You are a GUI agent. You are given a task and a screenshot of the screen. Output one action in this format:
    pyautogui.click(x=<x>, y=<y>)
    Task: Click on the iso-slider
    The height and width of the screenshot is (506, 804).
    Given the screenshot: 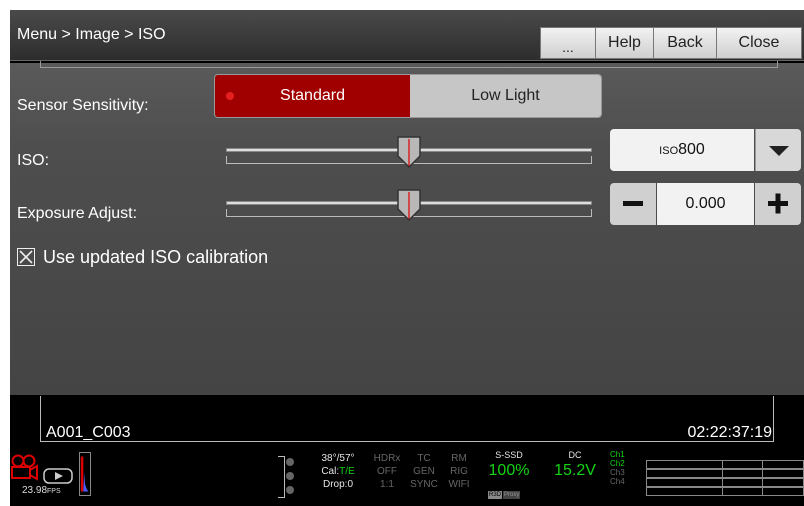 What is the action you would take?
    pyautogui.click(x=409, y=152)
    